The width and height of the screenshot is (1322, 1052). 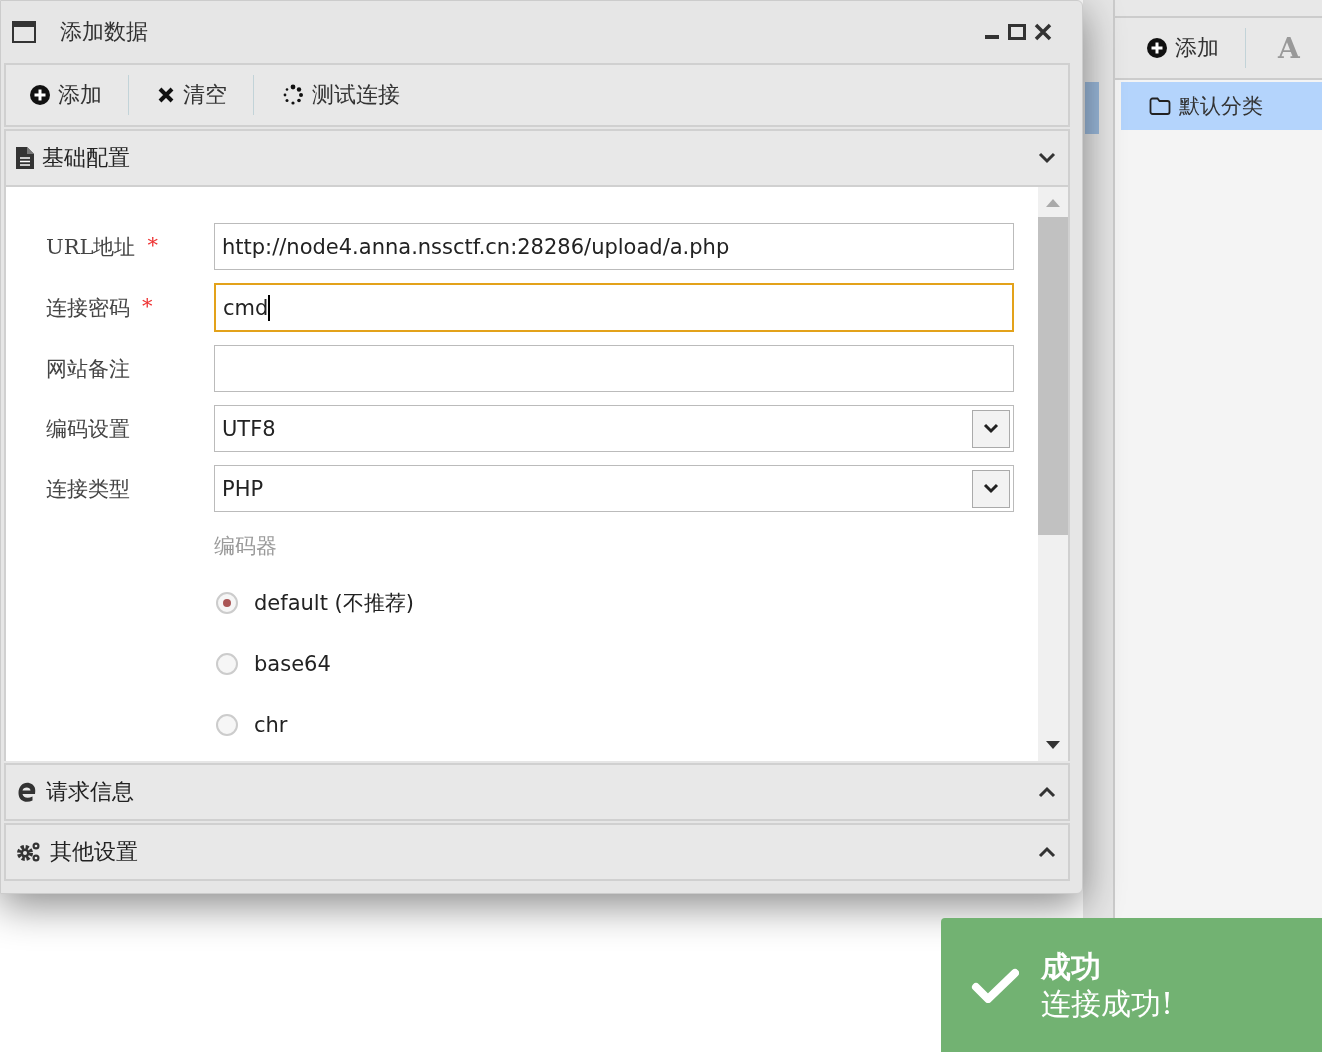 I want to click on window-title: 添加数据, so click(x=104, y=32).